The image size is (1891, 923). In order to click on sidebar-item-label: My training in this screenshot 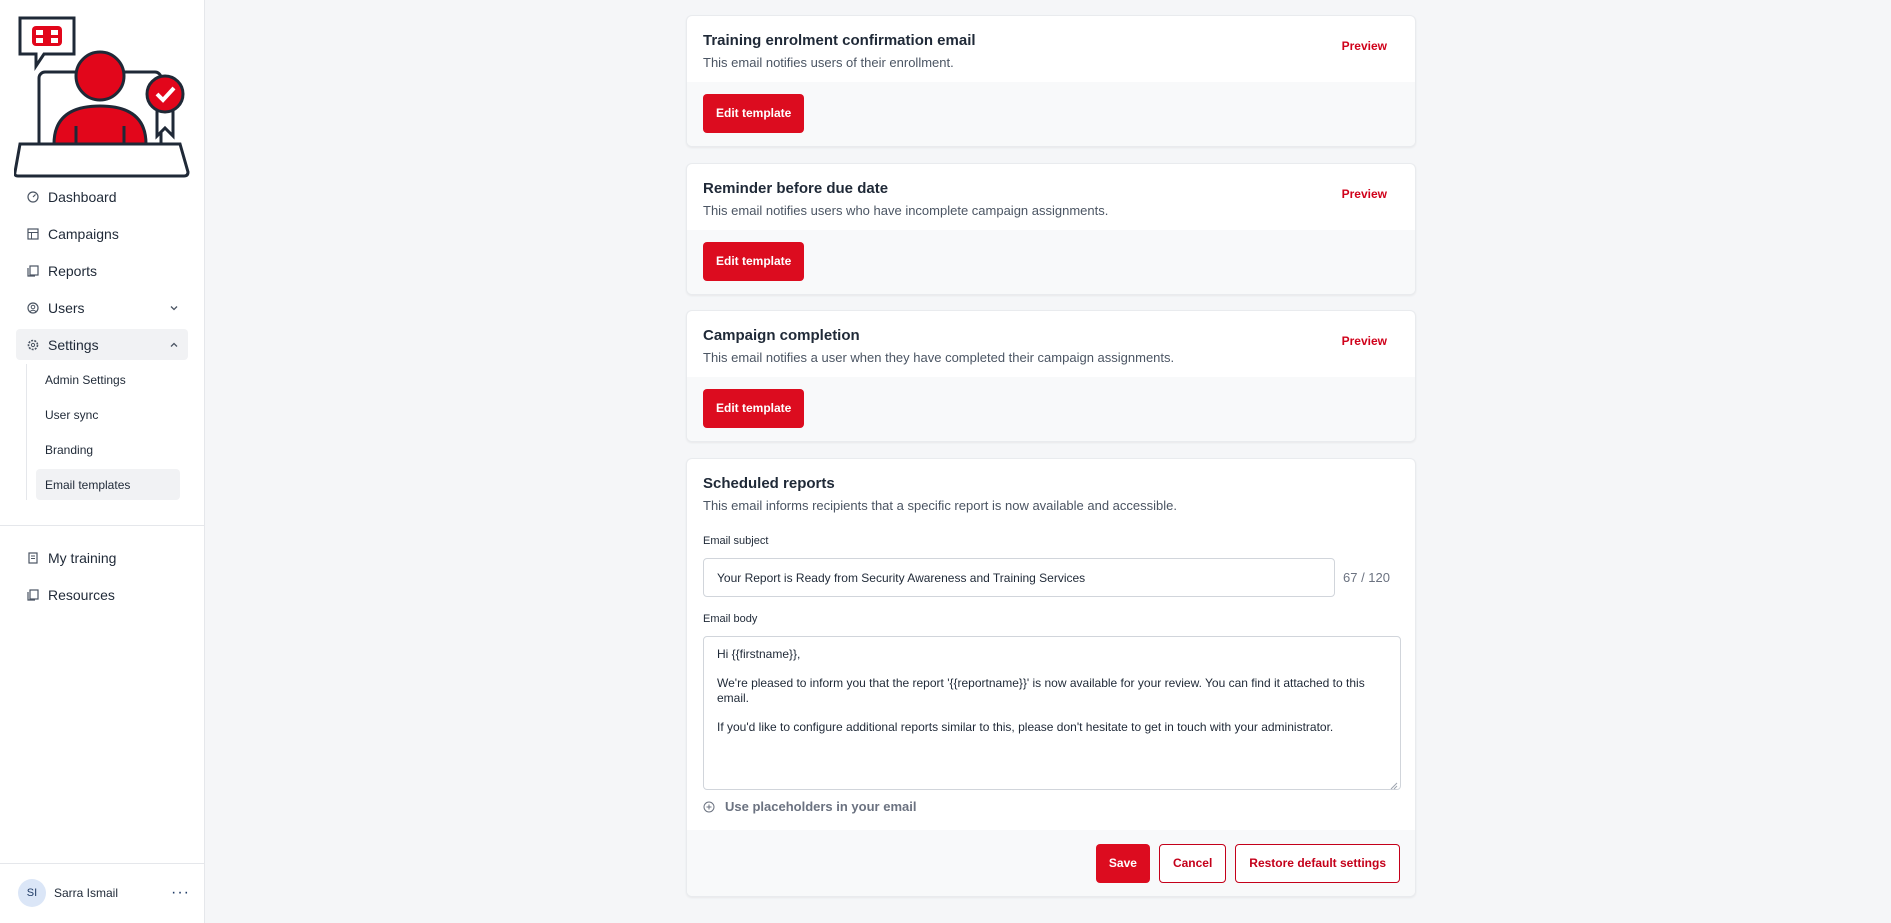, I will do `click(82, 557)`.